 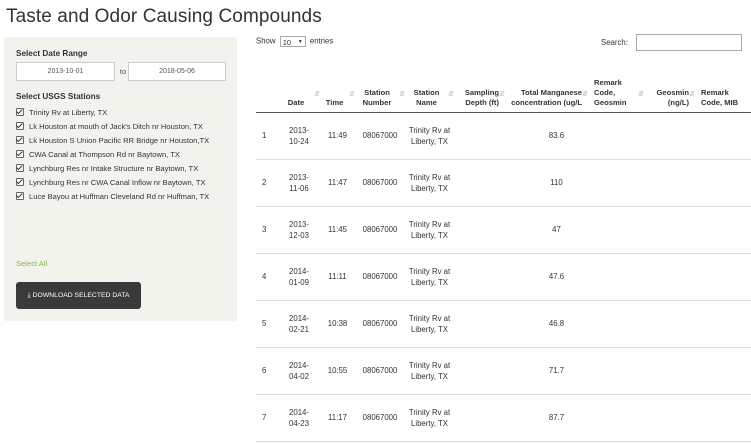 What do you see at coordinates (723, 84) in the screenshot?
I see `column-header-remark-mib: Remark Code, MIB` at bounding box center [723, 84].